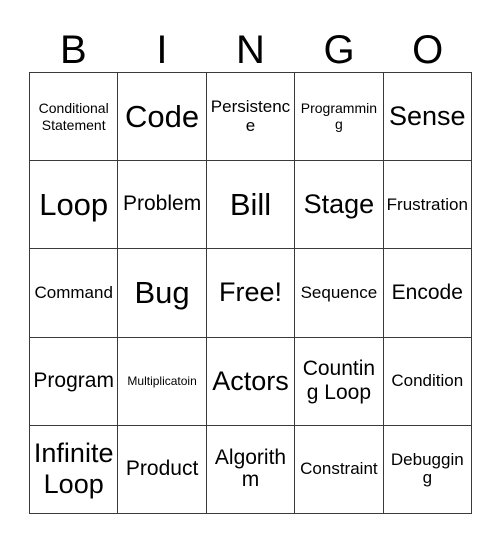 The height and width of the screenshot is (544, 500). I want to click on bingo-cell: Command, so click(74, 293).